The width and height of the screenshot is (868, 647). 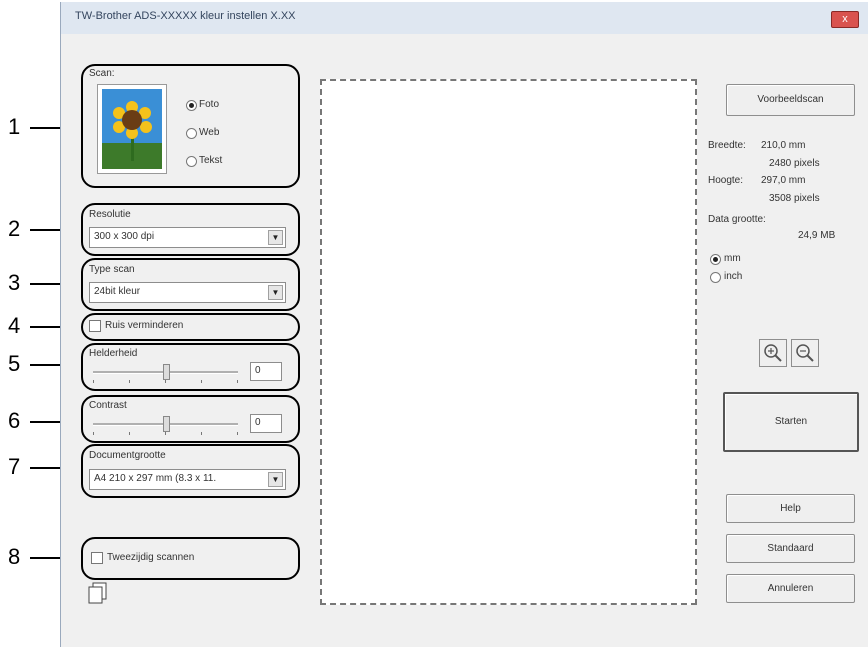 What do you see at coordinates (187, 292) in the screenshot?
I see `scan-type-dropdown: 24bit kleur ▼` at bounding box center [187, 292].